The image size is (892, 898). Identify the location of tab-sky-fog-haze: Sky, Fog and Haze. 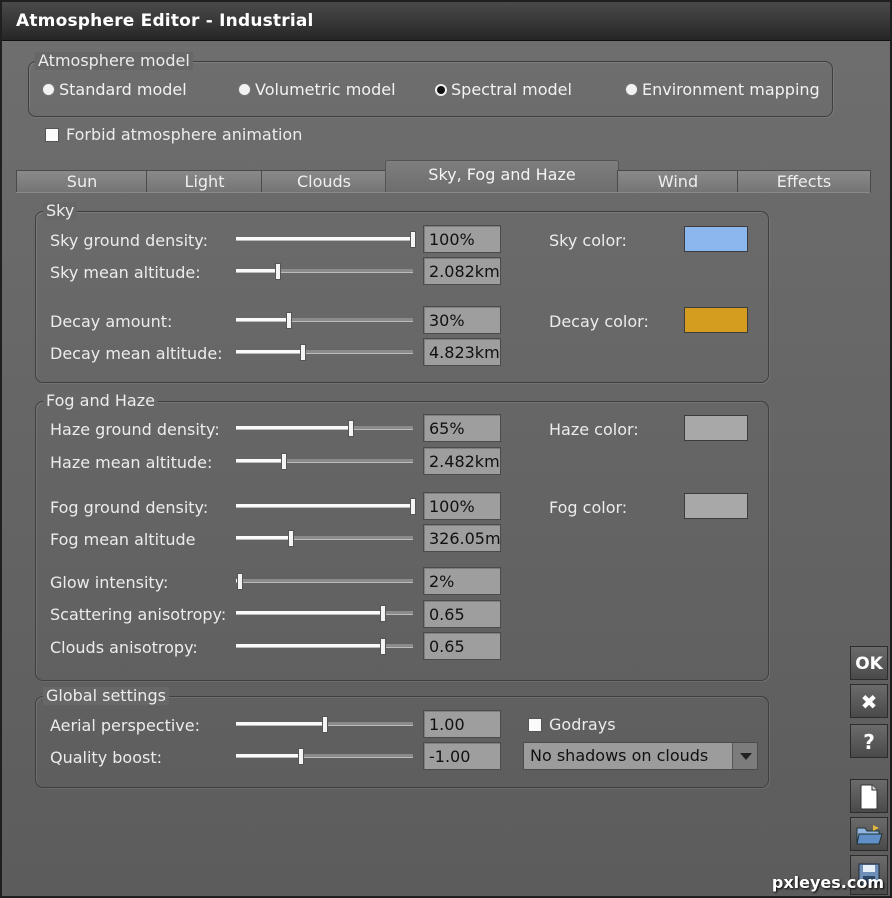
(502, 176).